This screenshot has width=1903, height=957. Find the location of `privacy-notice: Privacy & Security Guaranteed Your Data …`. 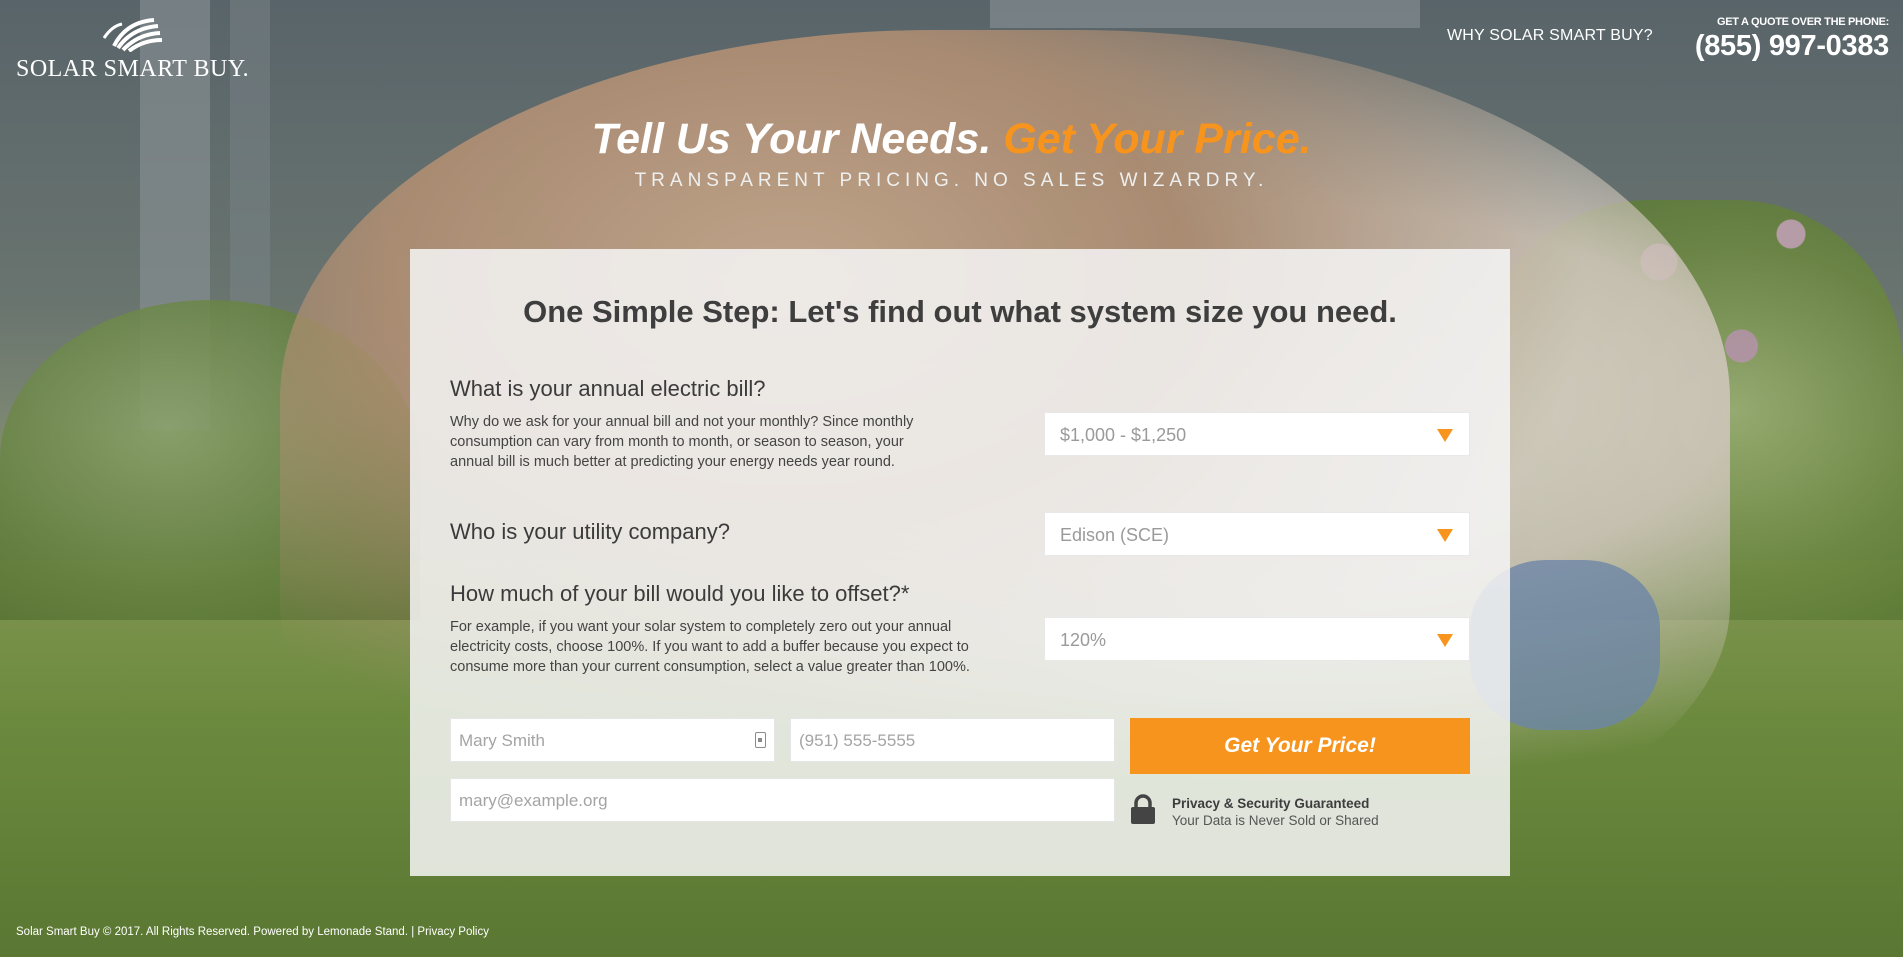

privacy-notice: Privacy & Security Guaranteed Your Data … is located at coordinates (1300, 814).